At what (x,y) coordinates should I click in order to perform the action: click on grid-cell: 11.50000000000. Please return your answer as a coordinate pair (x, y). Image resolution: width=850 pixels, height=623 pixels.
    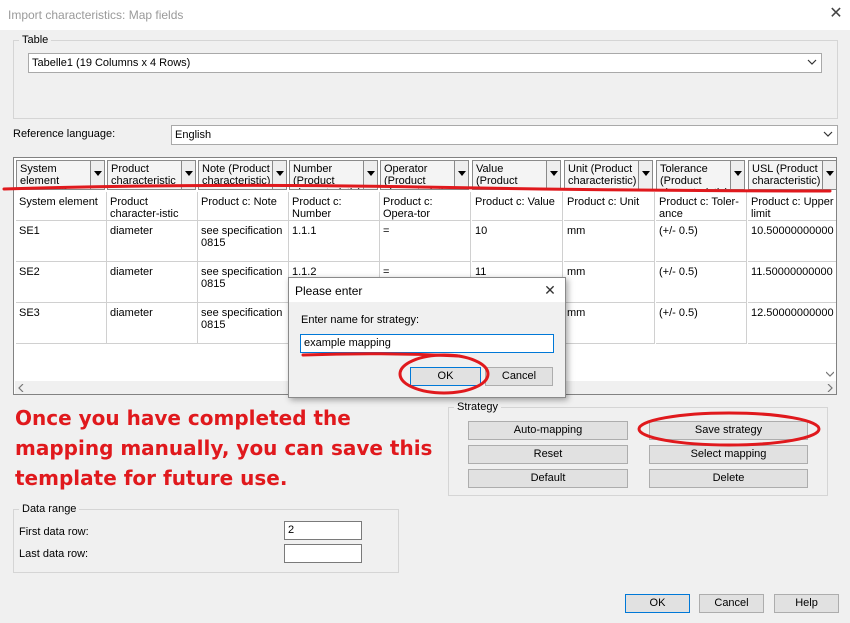
    Looking at the image, I should click on (792, 282).